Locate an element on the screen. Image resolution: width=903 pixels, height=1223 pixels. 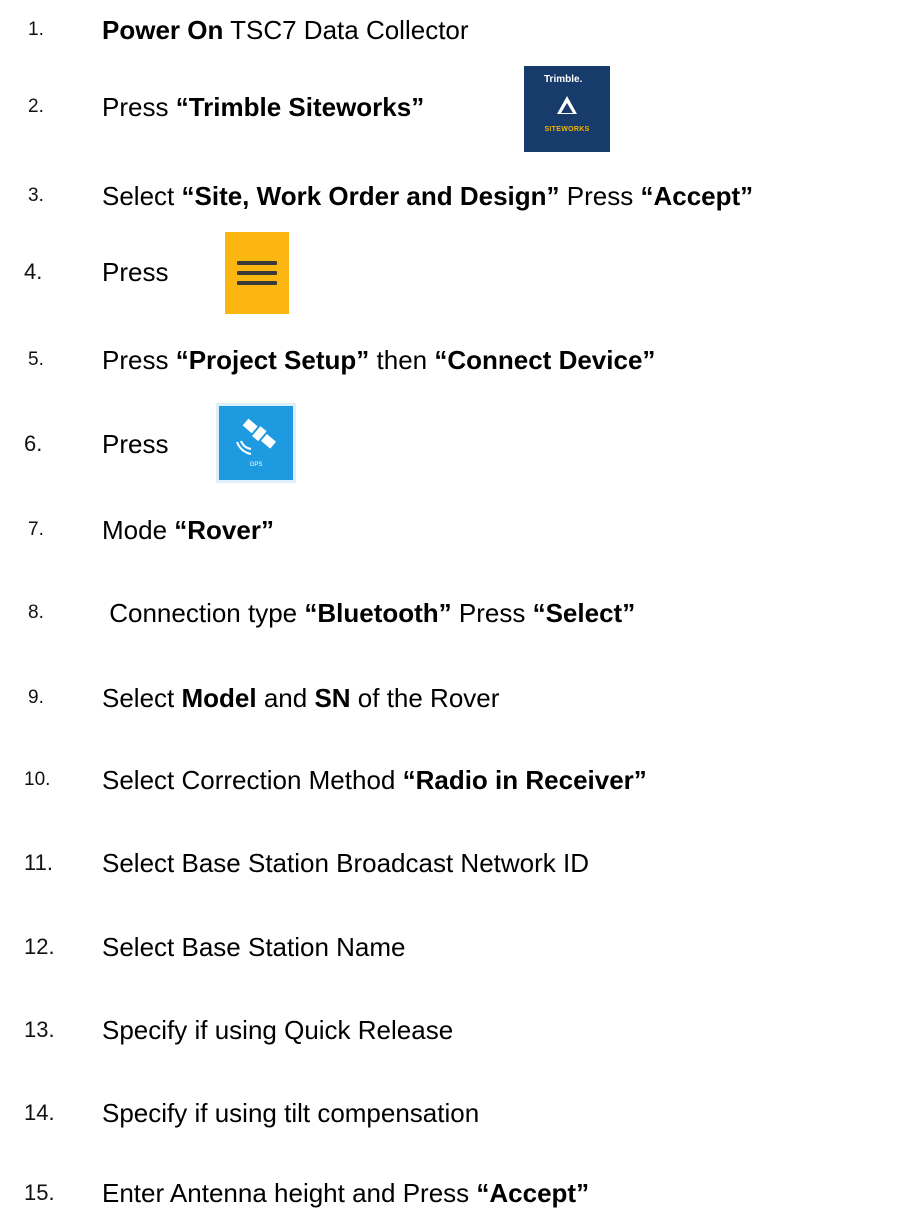
step-text-part: Specify if using tilt compensation is located at coordinates (291, 1113).